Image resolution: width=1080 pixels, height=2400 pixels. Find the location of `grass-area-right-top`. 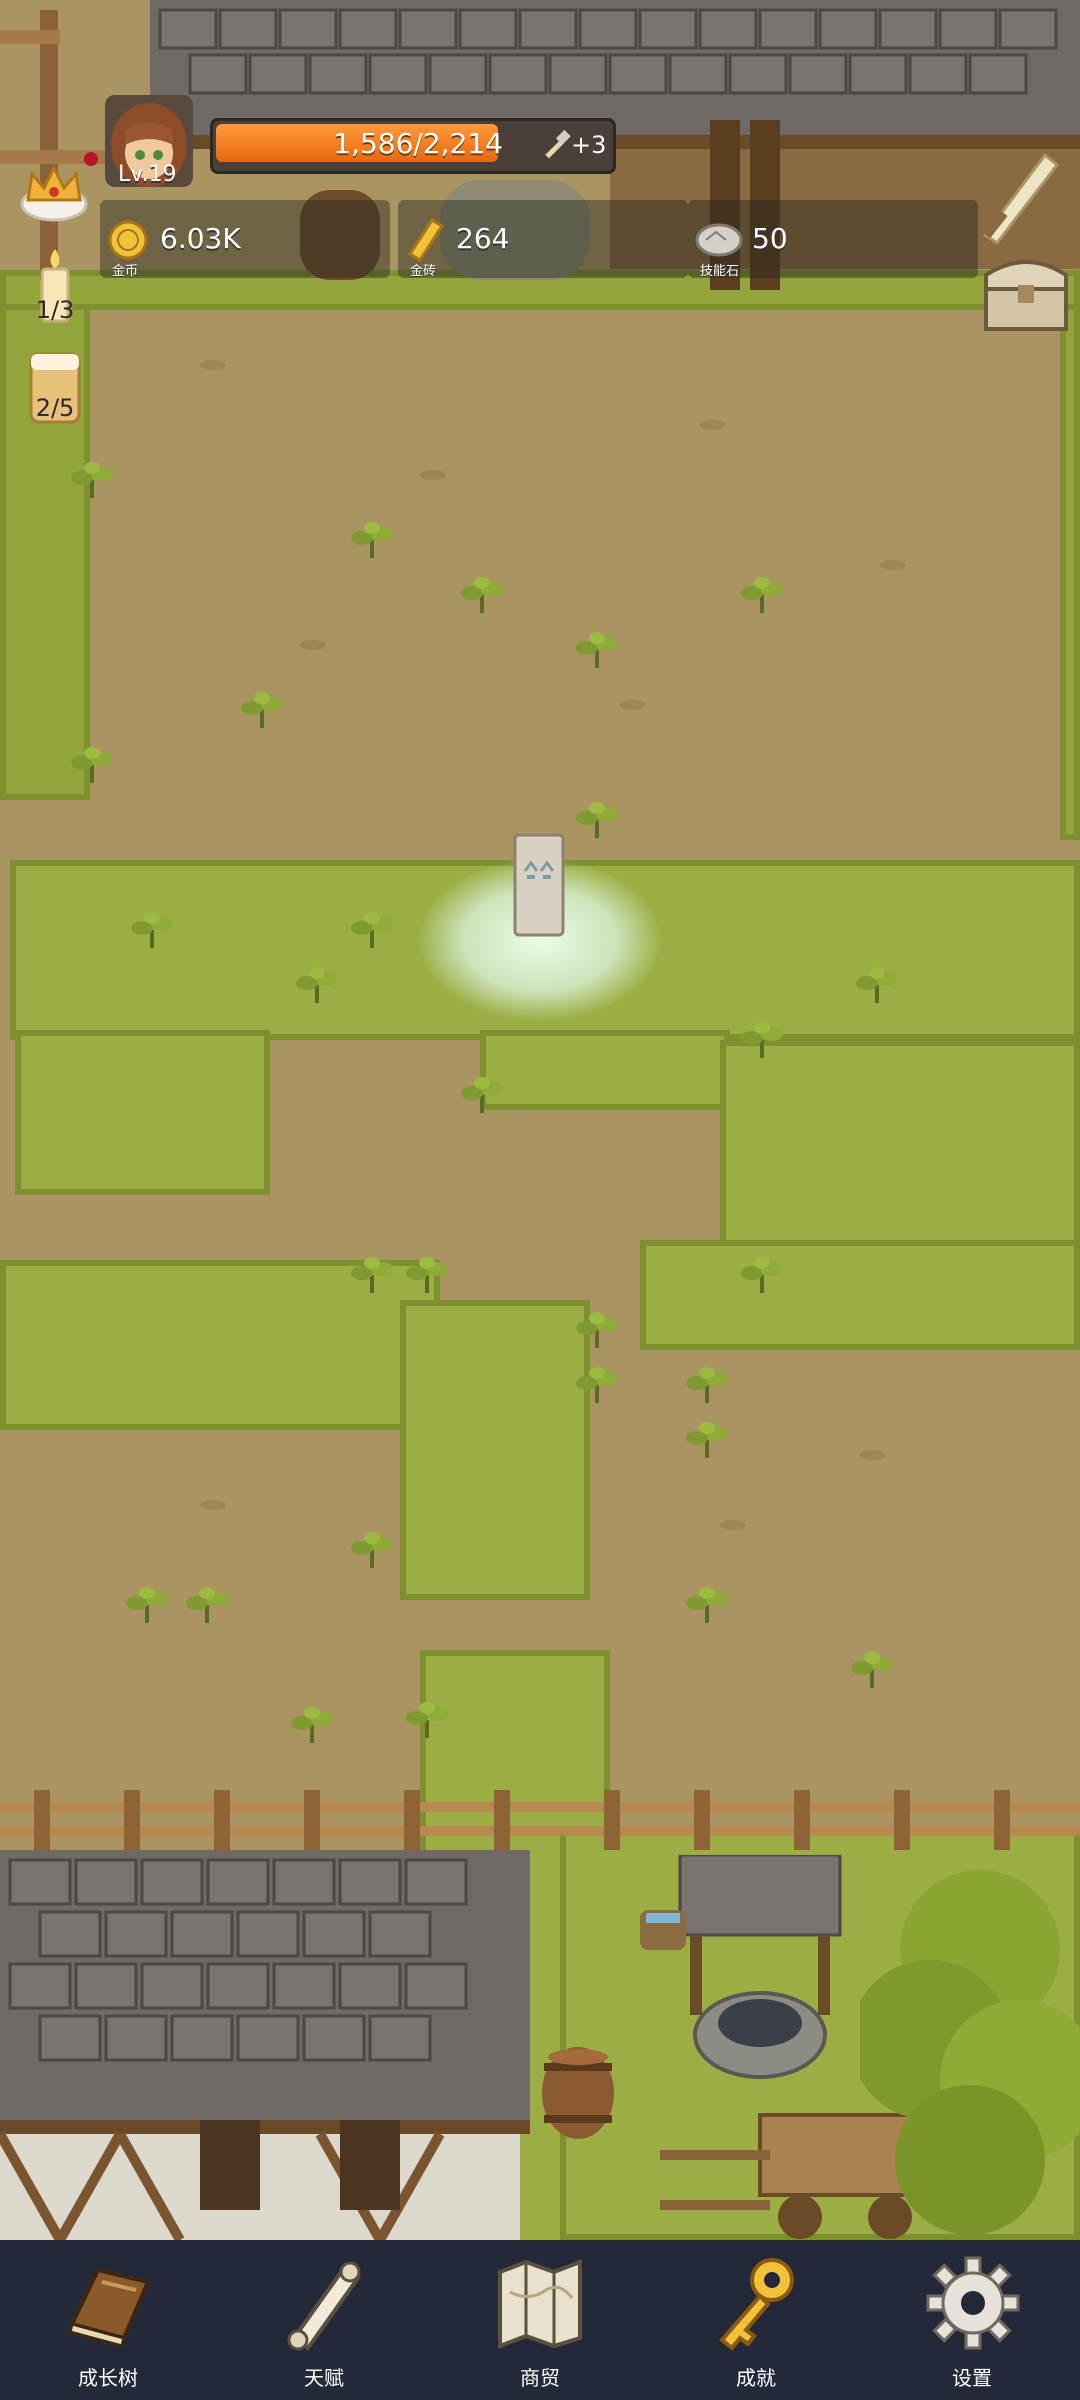

grass-area-right-top is located at coordinates (1070, 560).